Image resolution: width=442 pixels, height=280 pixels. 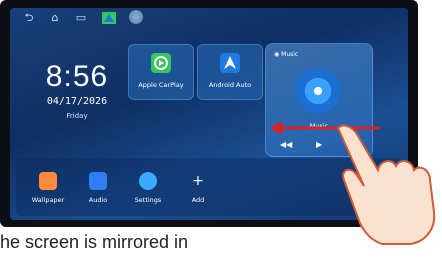 I want to click on caption-text: he screen is mirrored in, so click(x=94, y=242).